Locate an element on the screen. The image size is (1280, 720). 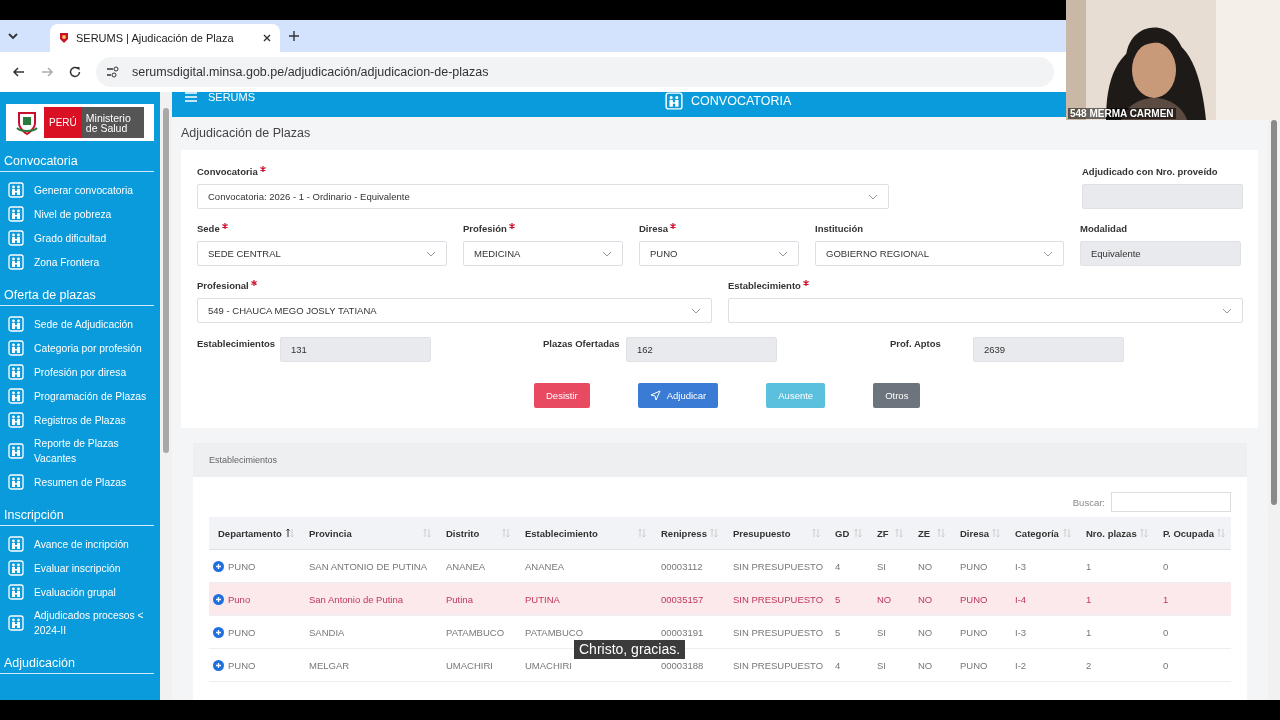
country-label: PERÚ is located at coordinates (63, 122).